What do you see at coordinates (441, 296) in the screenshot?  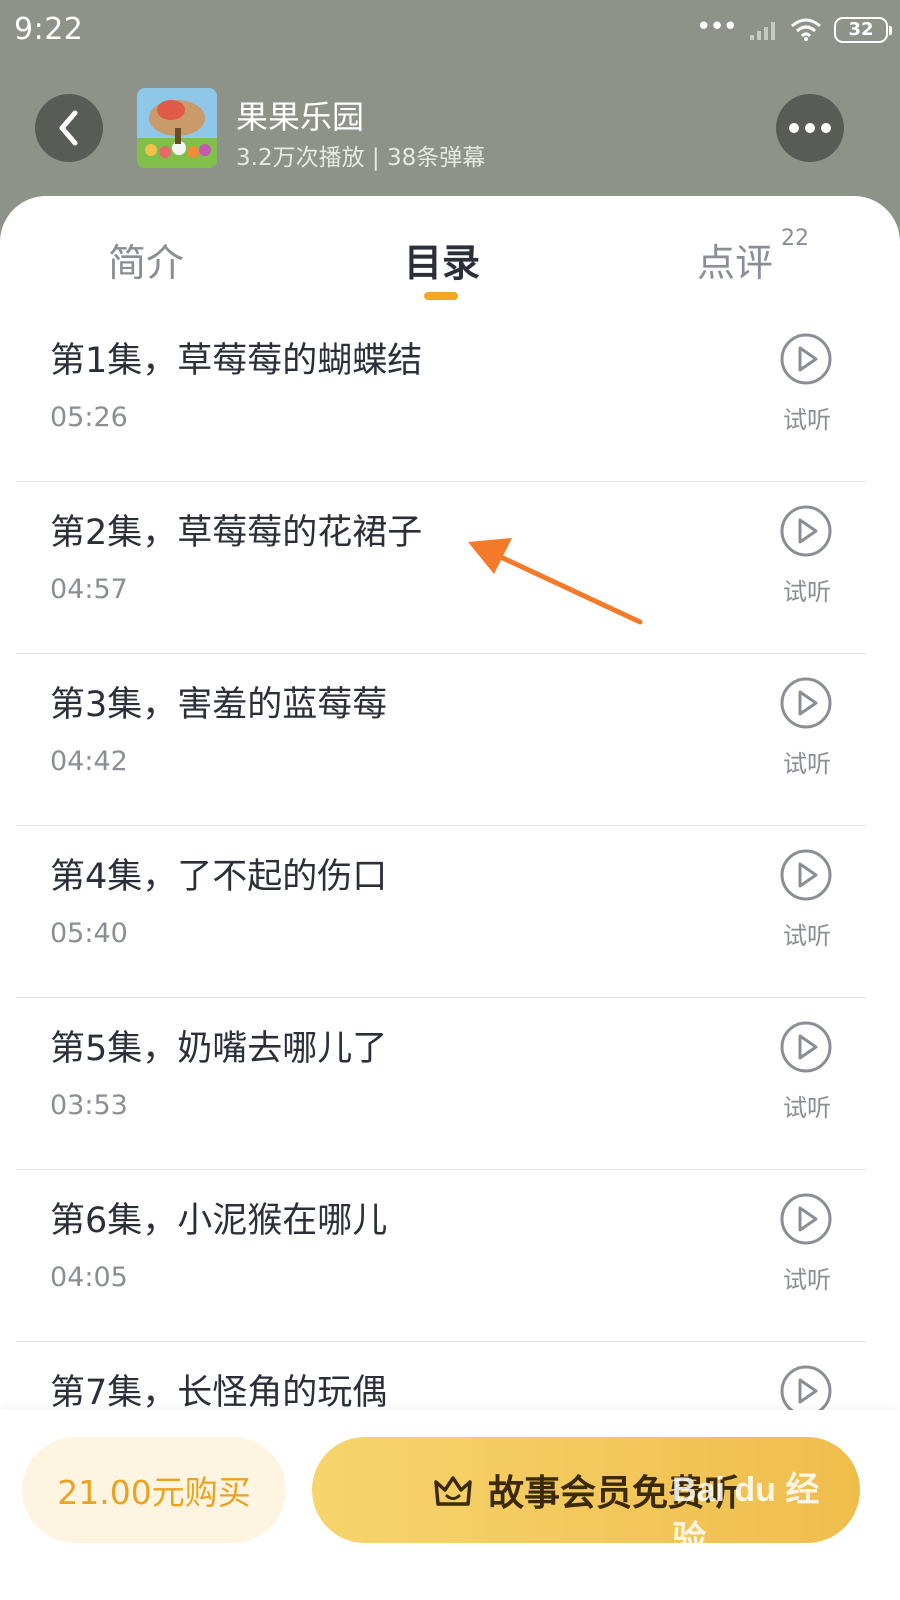 I see `active-tab-indicator` at bounding box center [441, 296].